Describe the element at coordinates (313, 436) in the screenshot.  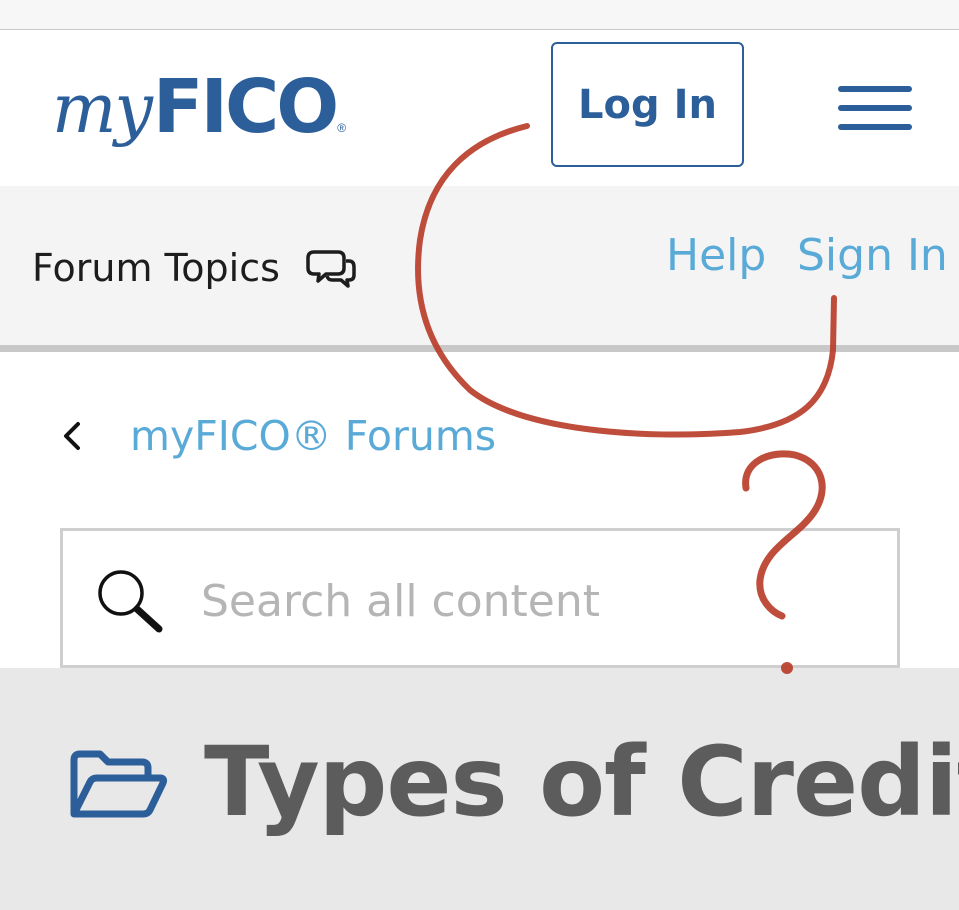
I see `breadcrumb-forums-link: myFICO® Forums` at that location.